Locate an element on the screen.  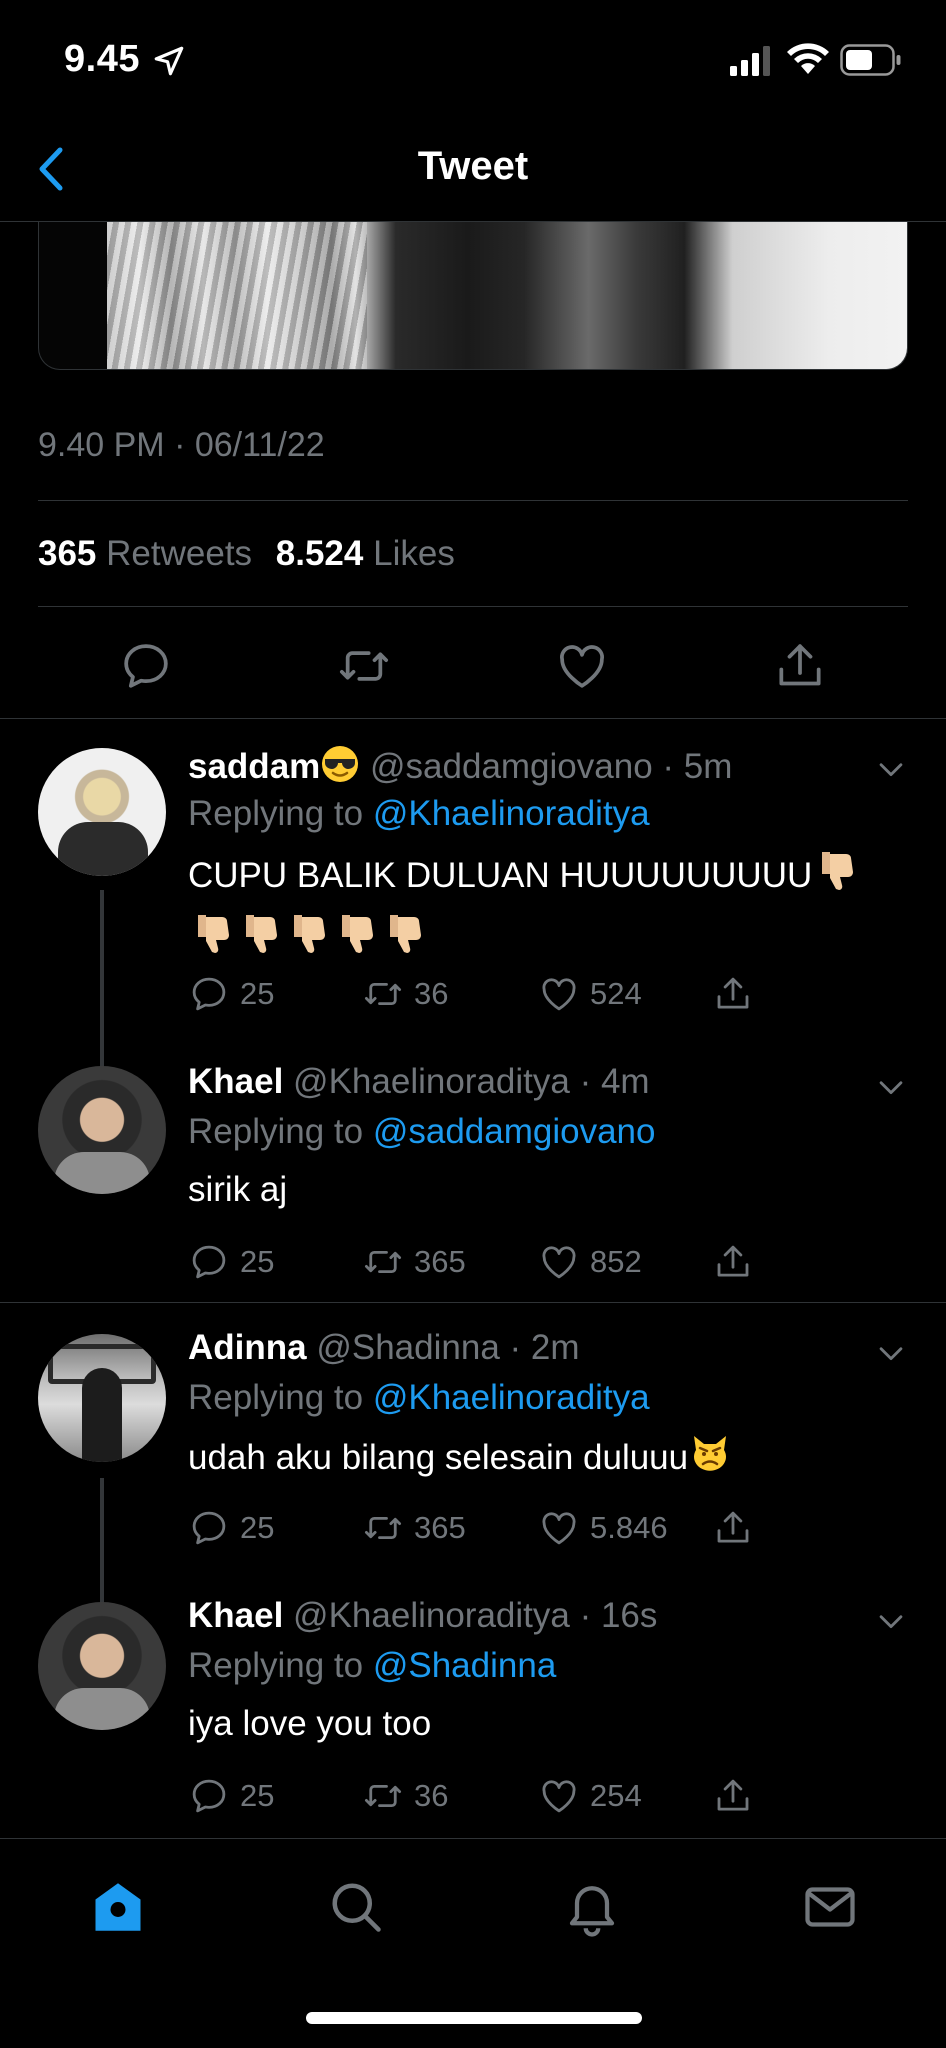
reply-header: saddam @saddamgiovano · 5m is located at coordinates (460, 768).